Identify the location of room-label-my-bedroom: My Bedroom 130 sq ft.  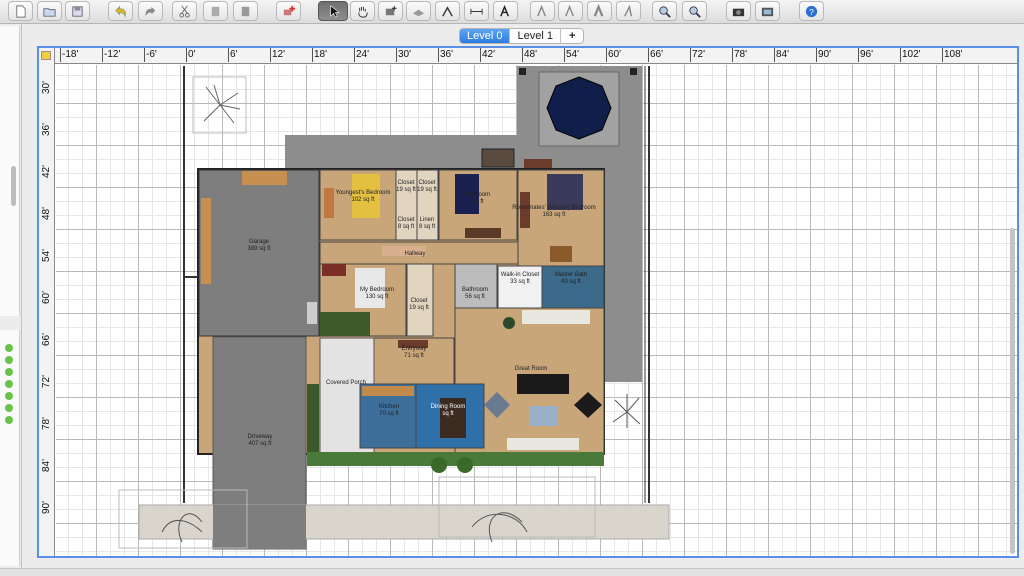
(376, 293).